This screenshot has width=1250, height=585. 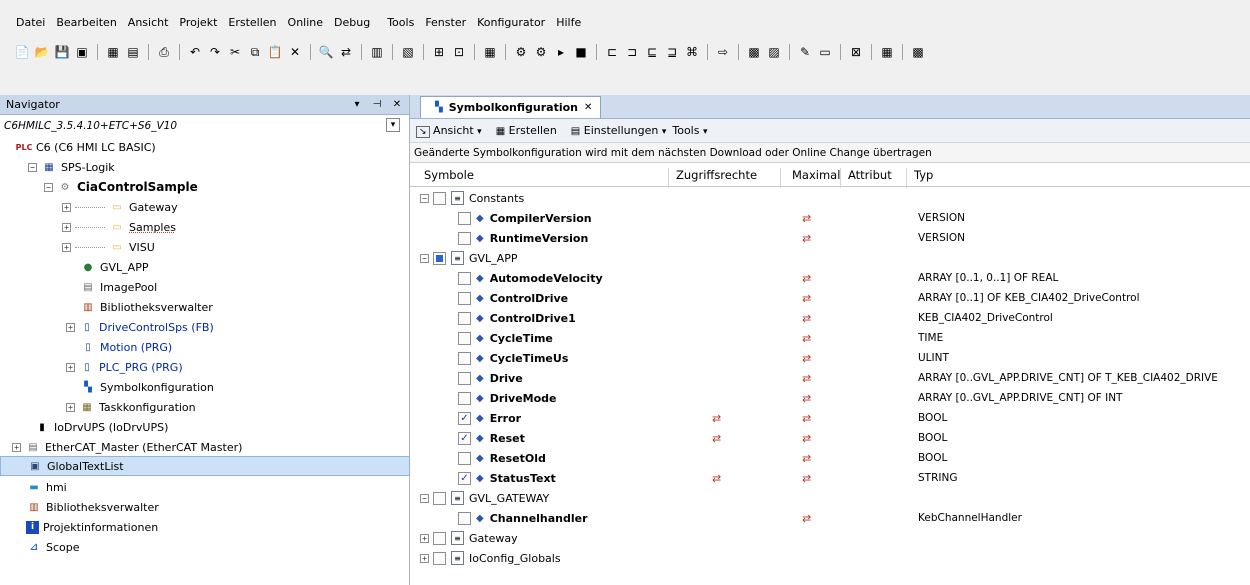 I want to click on keb4-icon: ▩, so click(x=918, y=52).